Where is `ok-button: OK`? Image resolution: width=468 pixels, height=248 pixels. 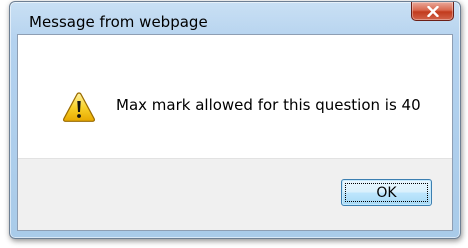 ok-button: OK is located at coordinates (386, 192).